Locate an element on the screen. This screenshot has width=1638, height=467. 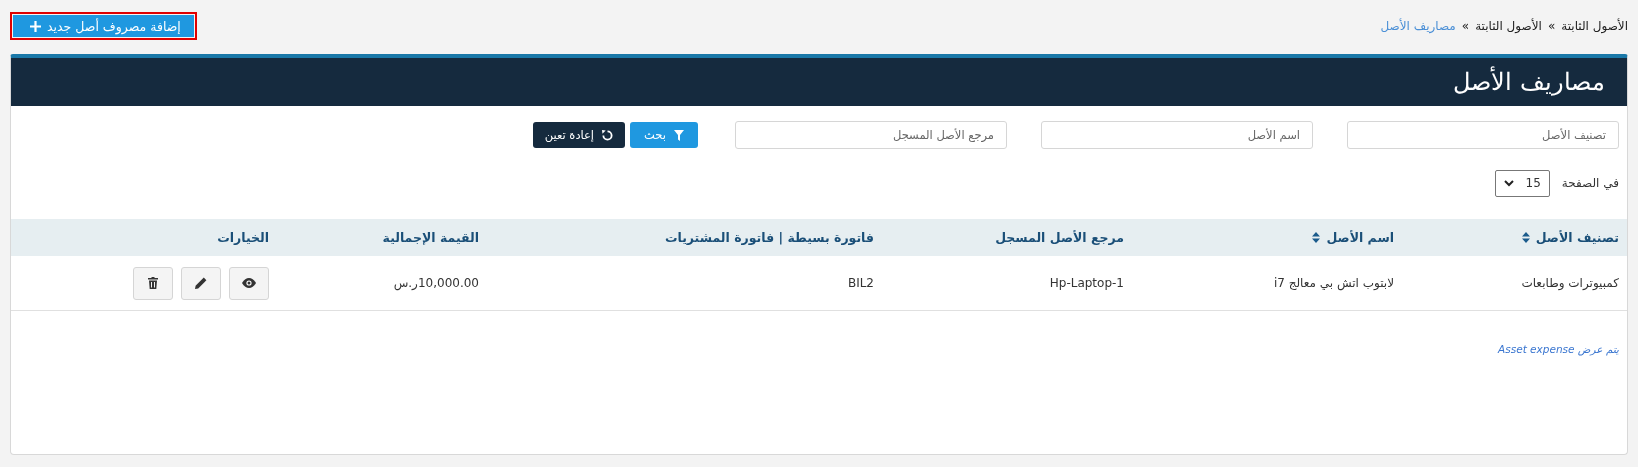
table-cell: Hp-Laptop-1 is located at coordinates (1007, 283).